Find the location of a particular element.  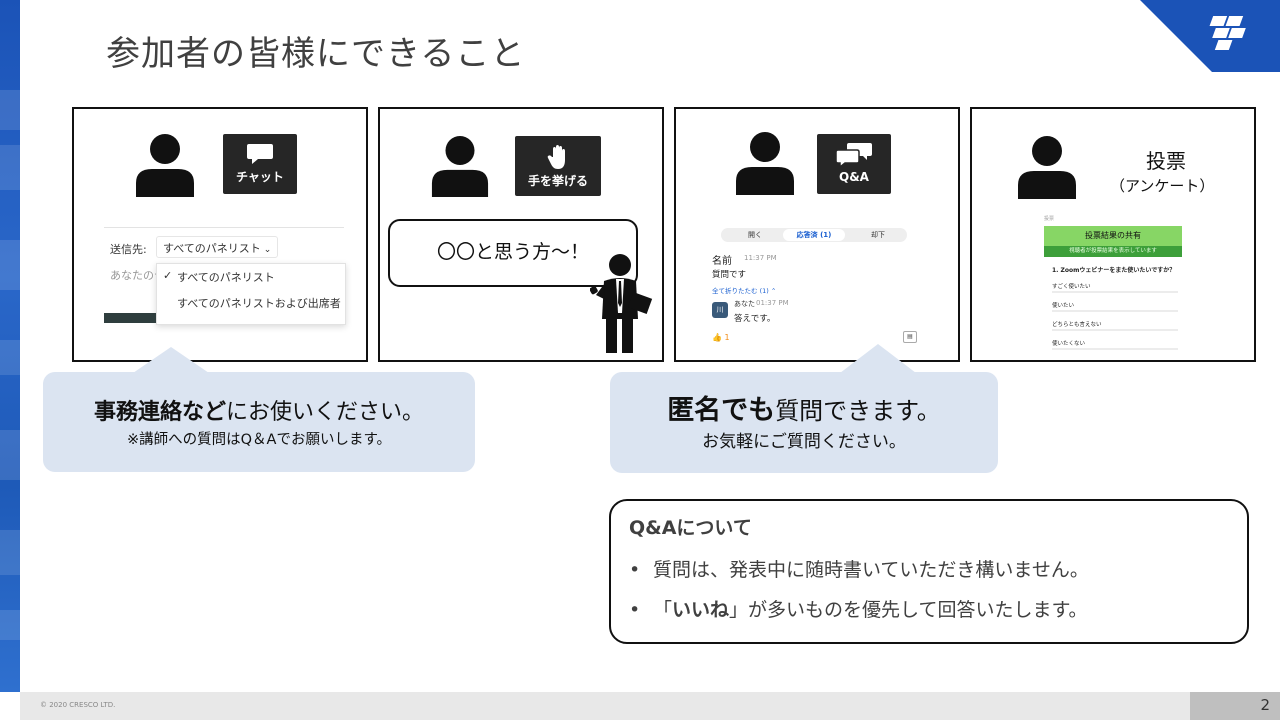

hand-icon is located at coordinates (556, 157).